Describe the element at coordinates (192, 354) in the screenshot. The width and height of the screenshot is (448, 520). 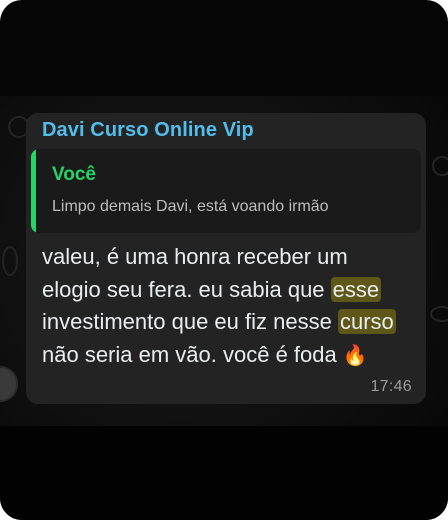
I see `message-text-part: não seria em vão. você é foda` at that location.